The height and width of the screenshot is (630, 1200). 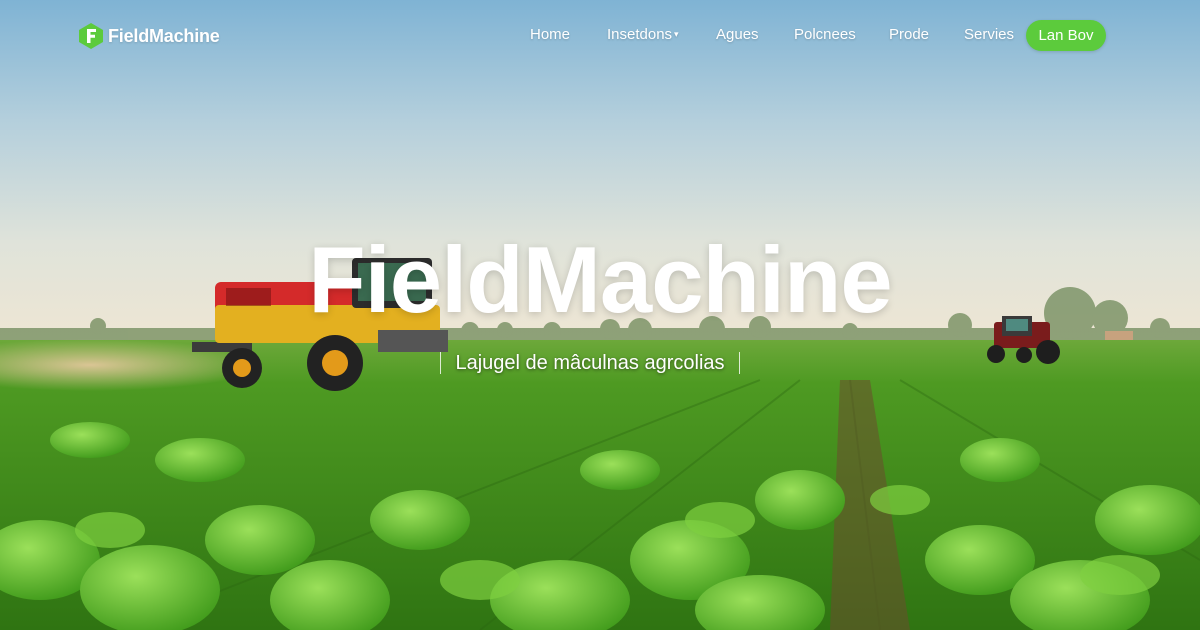 What do you see at coordinates (909, 34) in the screenshot?
I see `nav-item-prode: Prode` at bounding box center [909, 34].